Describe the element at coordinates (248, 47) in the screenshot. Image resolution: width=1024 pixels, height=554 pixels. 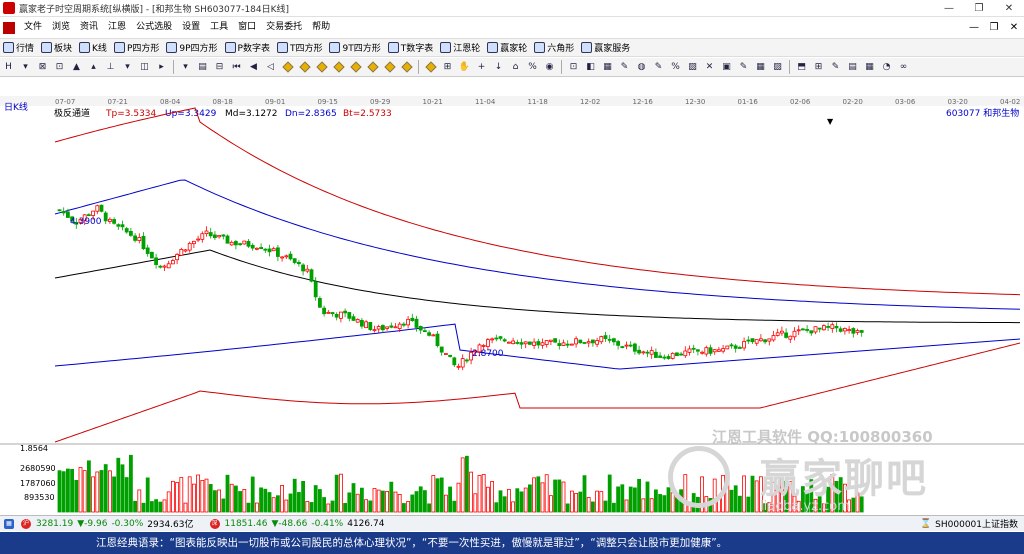
I see `toolbar-p-table-button: P数字表` at that location.